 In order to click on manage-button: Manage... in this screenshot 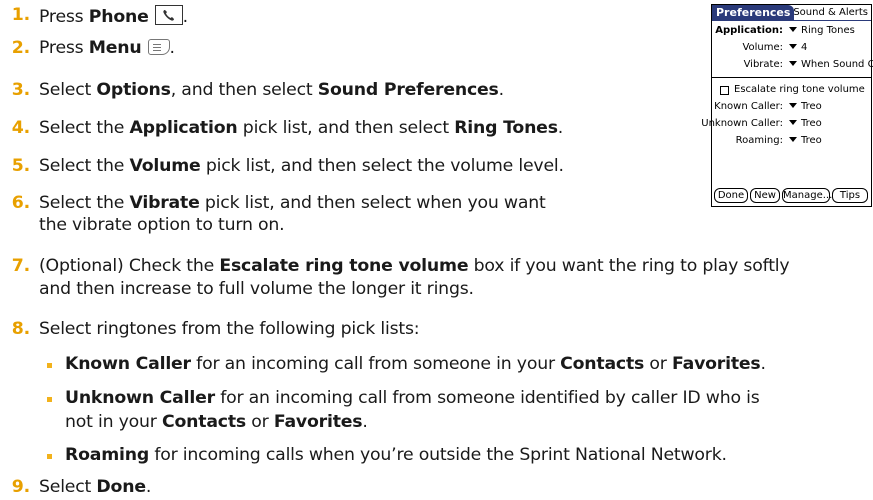, I will do `click(807, 195)`.